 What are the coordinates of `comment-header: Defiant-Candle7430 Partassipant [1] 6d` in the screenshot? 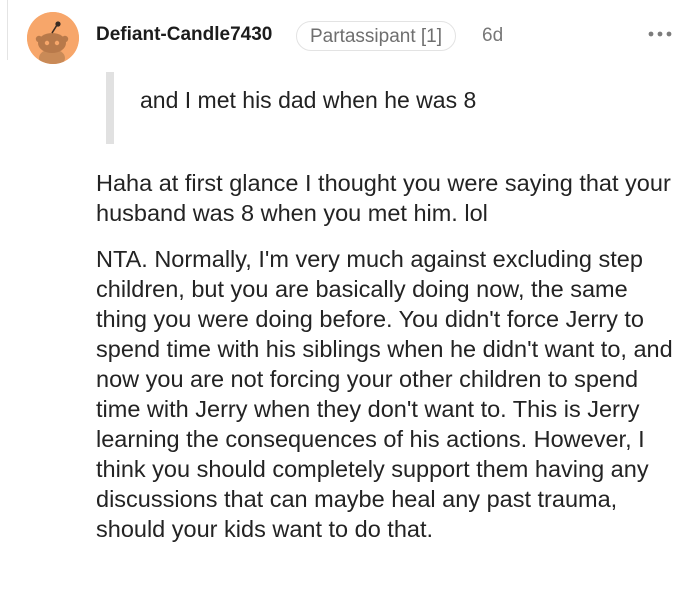 It's located at (350, 36).